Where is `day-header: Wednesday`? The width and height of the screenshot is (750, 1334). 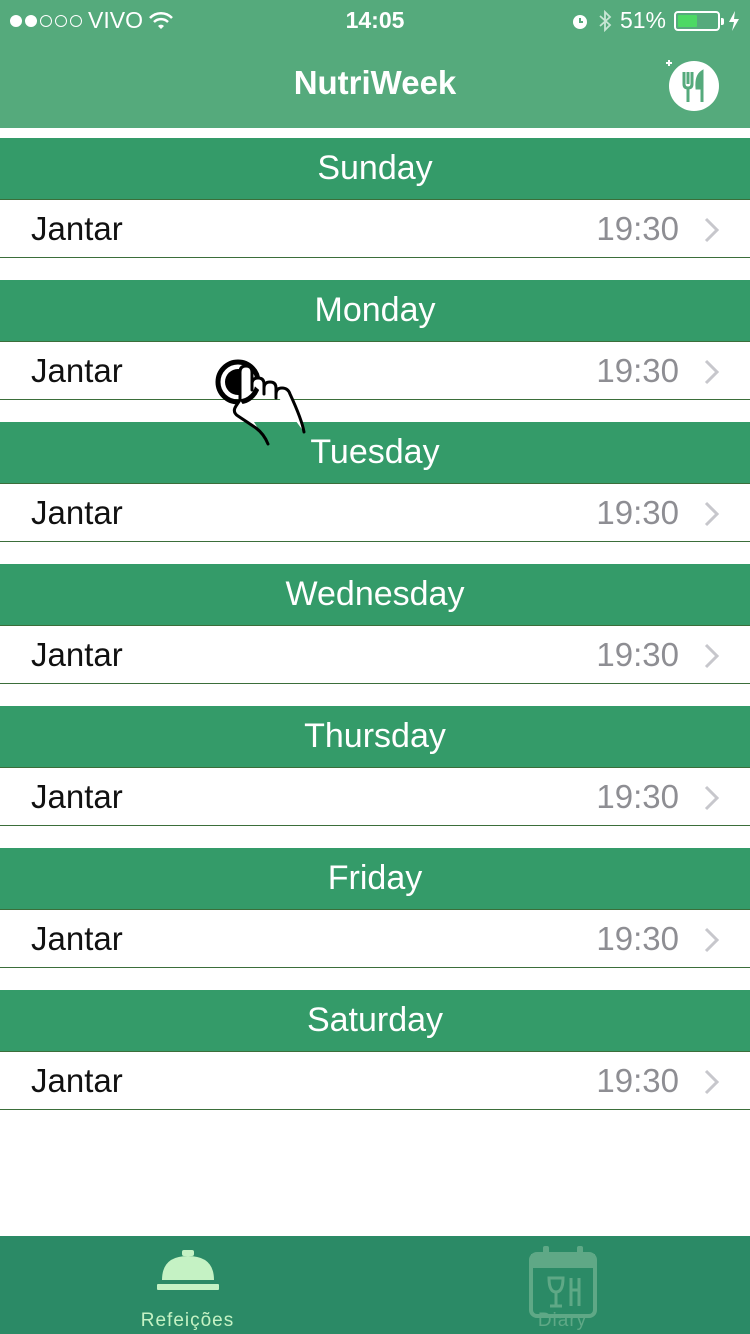
day-header: Wednesday is located at coordinates (375, 594).